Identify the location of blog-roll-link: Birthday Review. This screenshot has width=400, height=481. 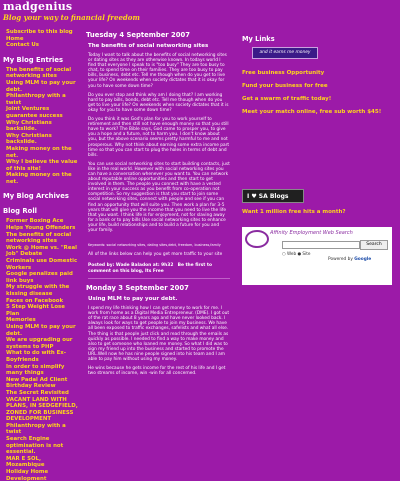
(43, 386).